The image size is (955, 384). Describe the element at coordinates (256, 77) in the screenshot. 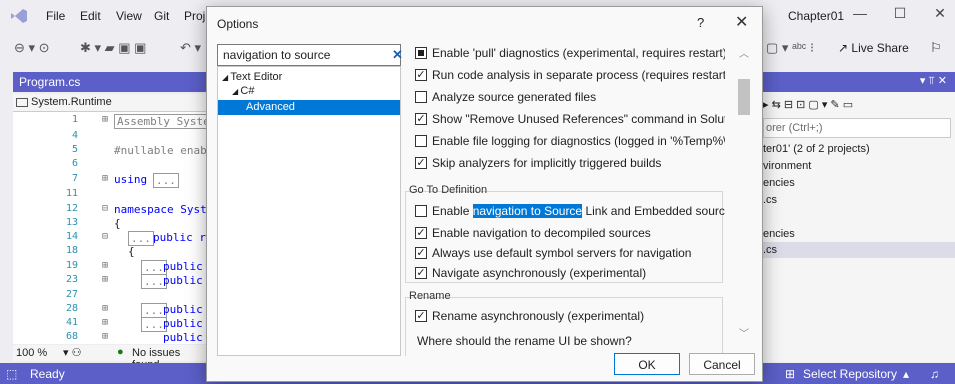

I see `tree-label: Text Editor` at that location.